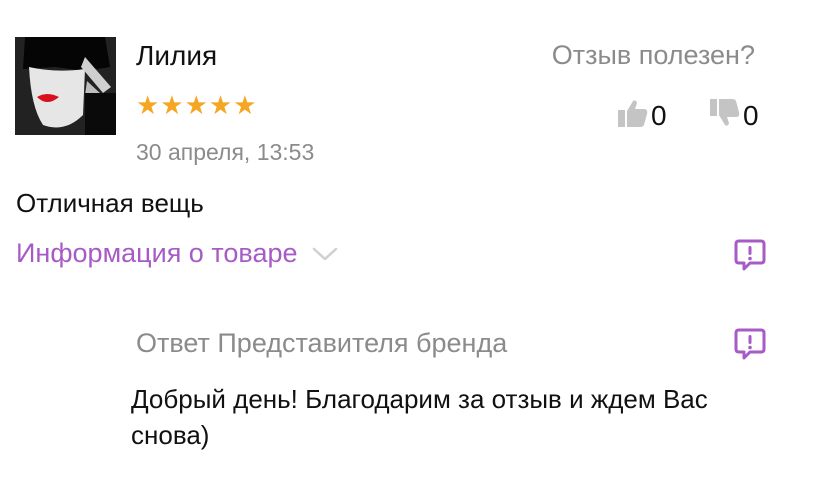 This screenshot has height=478, width=814. Describe the element at coordinates (322, 343) in the screenshot. I see `brand-reply-title: Ответ Представителя бренда` at that location.